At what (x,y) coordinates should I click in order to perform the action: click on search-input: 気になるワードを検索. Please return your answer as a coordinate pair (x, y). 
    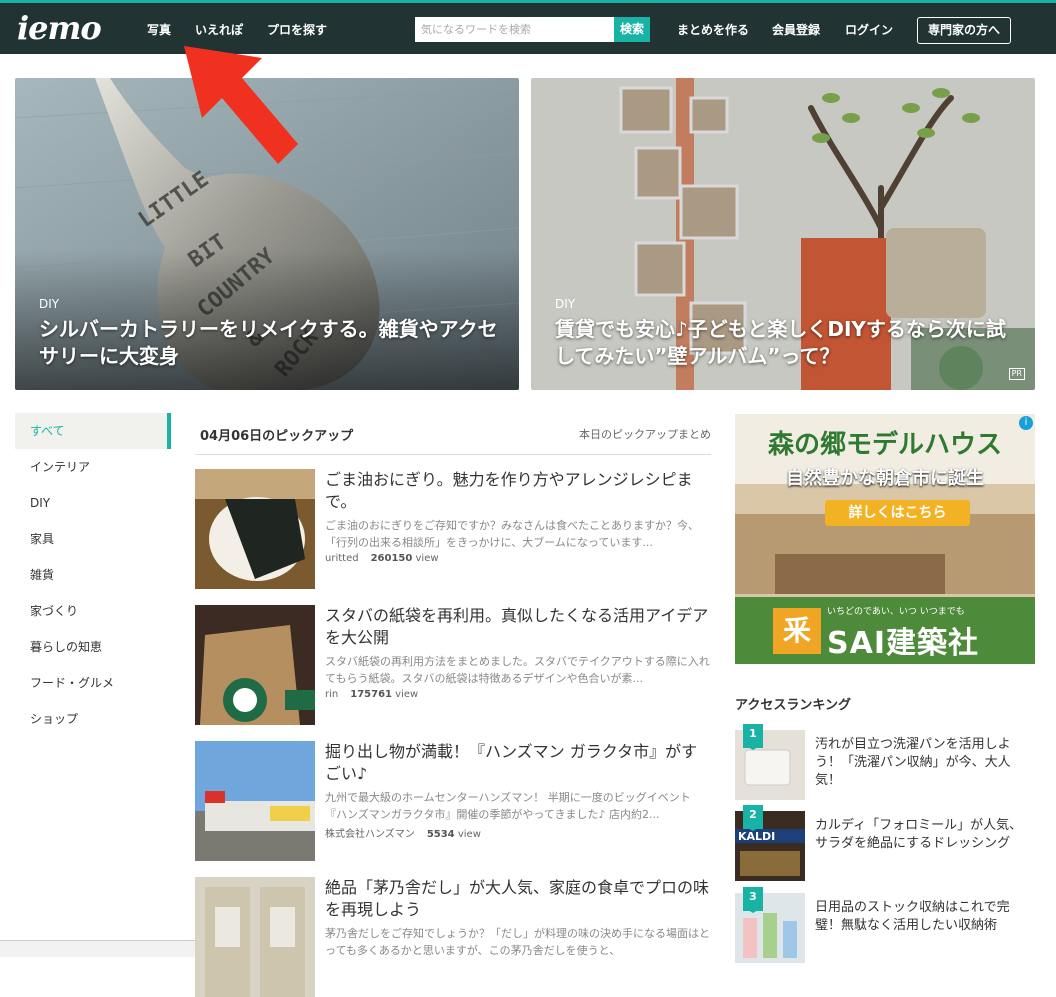
    Looking at the image, I should click on (514, 29).